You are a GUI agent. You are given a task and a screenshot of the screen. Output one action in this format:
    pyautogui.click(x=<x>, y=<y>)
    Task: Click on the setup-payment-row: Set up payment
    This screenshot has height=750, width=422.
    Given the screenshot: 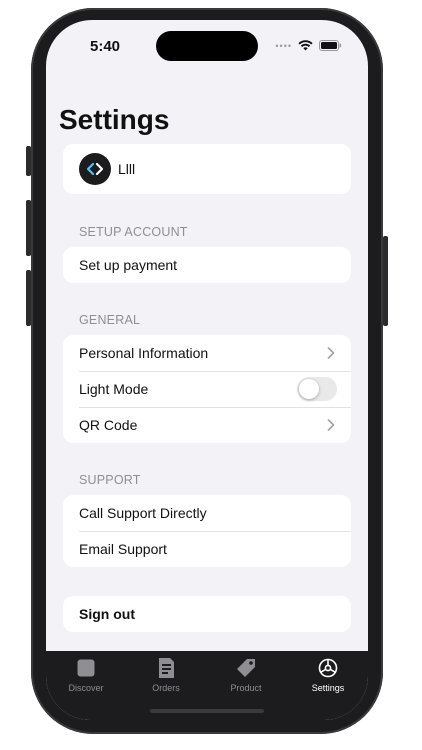 What is the action you would take?
    pyautogui.click(x=207, y=265)
    